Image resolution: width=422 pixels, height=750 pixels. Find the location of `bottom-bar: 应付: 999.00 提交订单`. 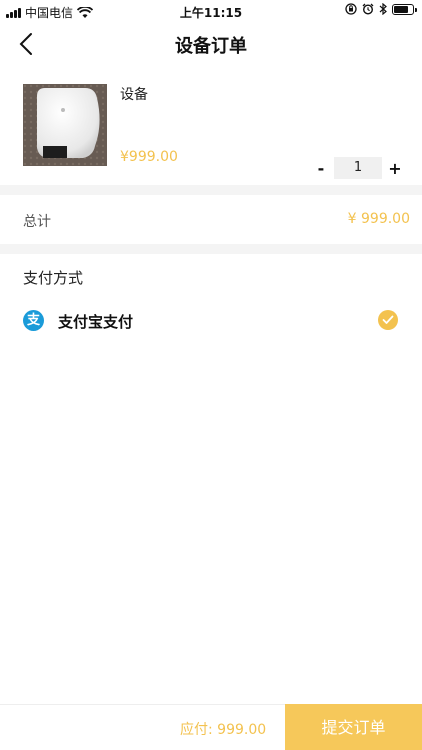

bottom-bar: 应付: 999.00 提交订单 is located at coordinates (211, 727).